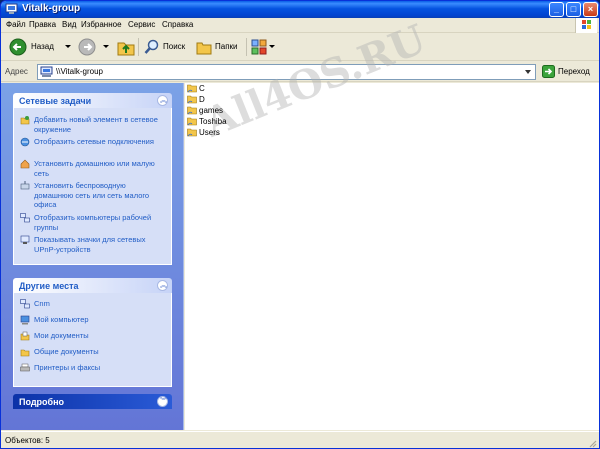 Image resolution: width=600 pixels, height=449 pixels. I want to click on file-name: C, so click(202, 88).